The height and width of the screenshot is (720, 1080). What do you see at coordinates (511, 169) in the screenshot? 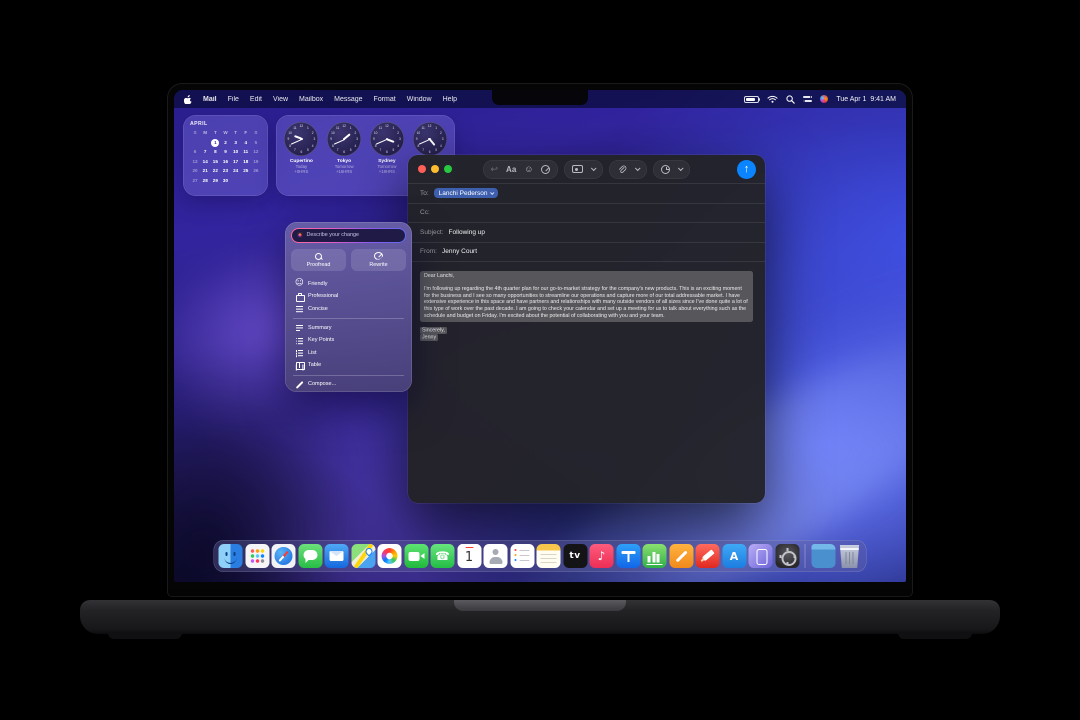
I see `text-format-icon: Aa` at bounding box center [511, 169].